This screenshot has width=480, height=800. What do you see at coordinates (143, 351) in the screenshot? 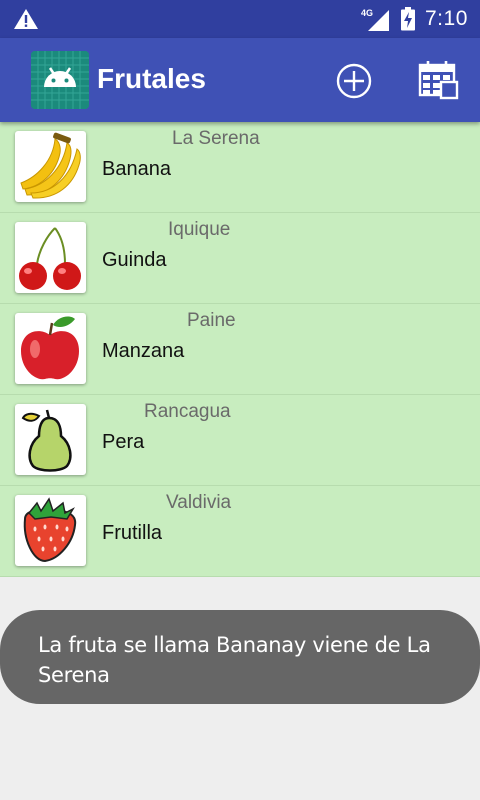
I see `fruit-name: Manzana` at bounding box center [143, 351].